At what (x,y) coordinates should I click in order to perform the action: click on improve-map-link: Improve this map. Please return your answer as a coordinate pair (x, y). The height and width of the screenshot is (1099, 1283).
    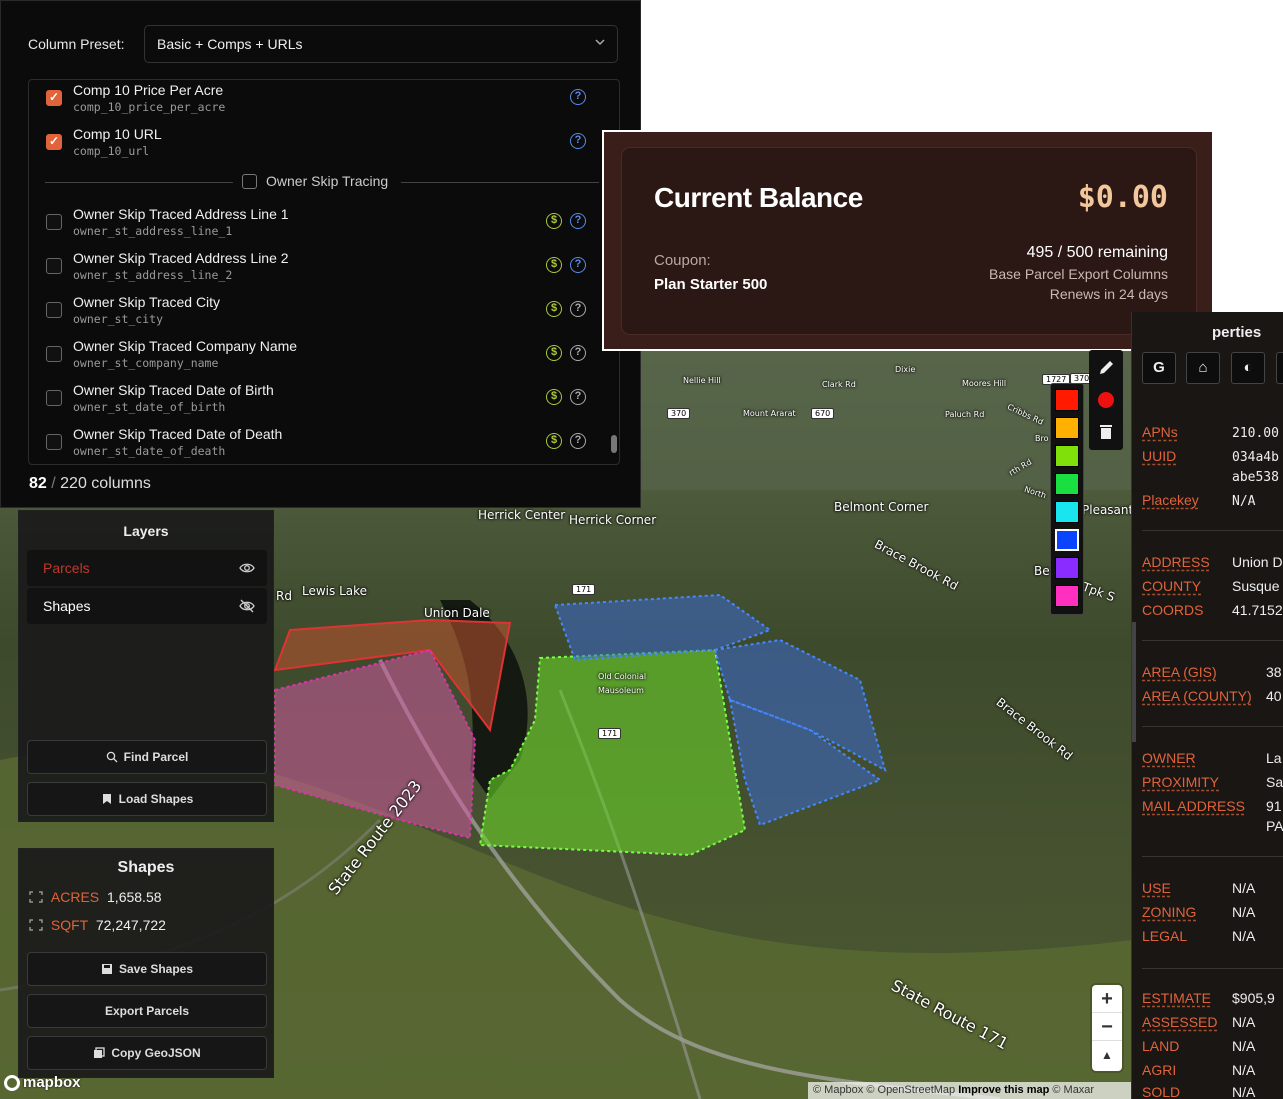
    Looking at the image, I should click on (1003, 1090).